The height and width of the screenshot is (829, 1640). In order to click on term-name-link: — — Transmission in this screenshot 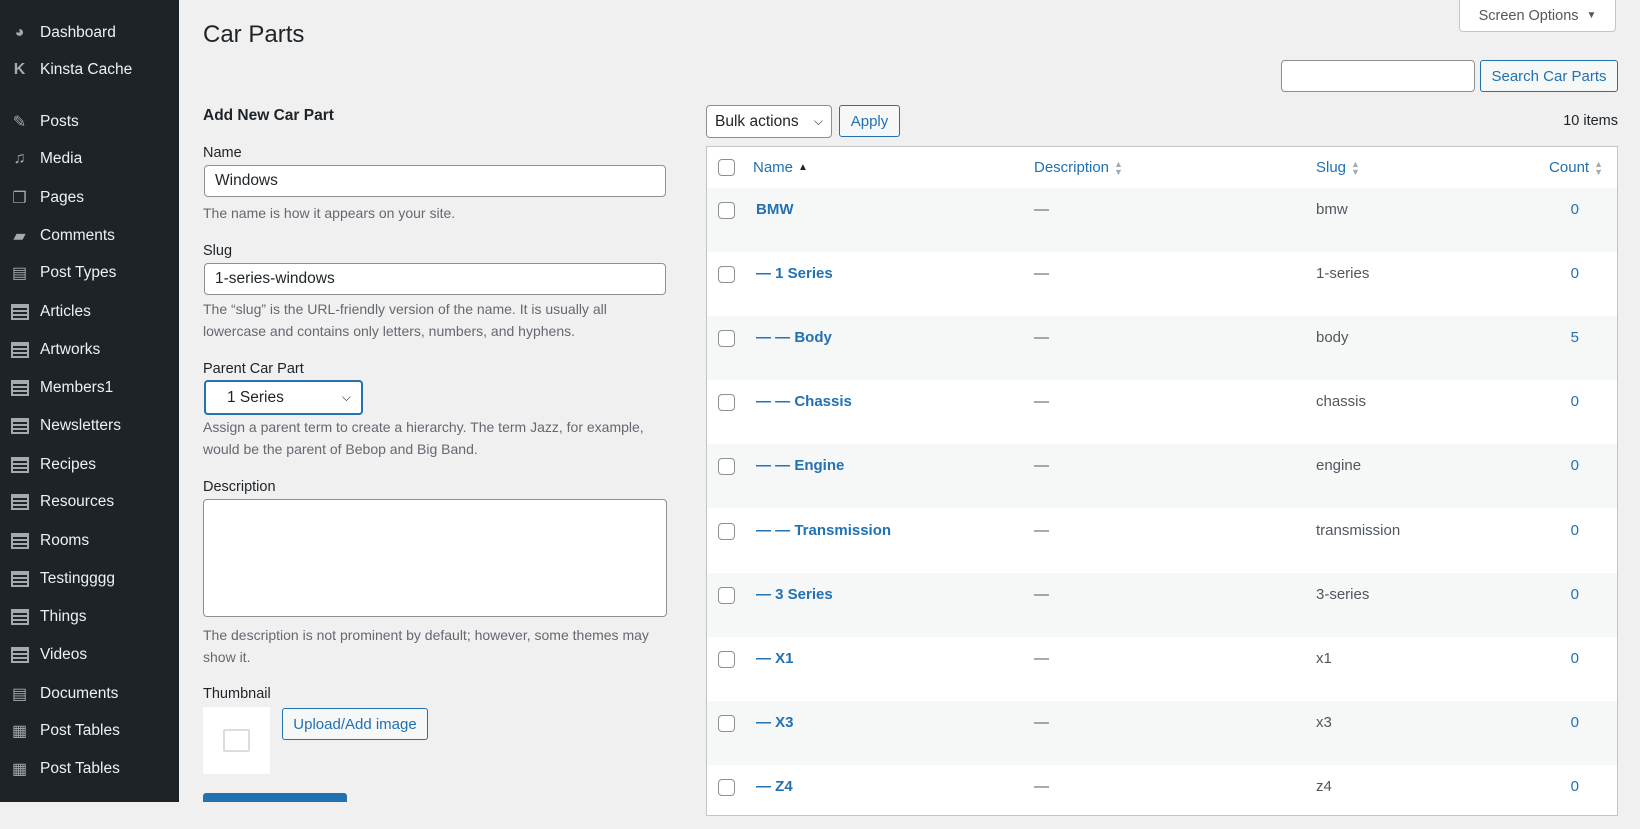, I will do `click(823, 530)`.